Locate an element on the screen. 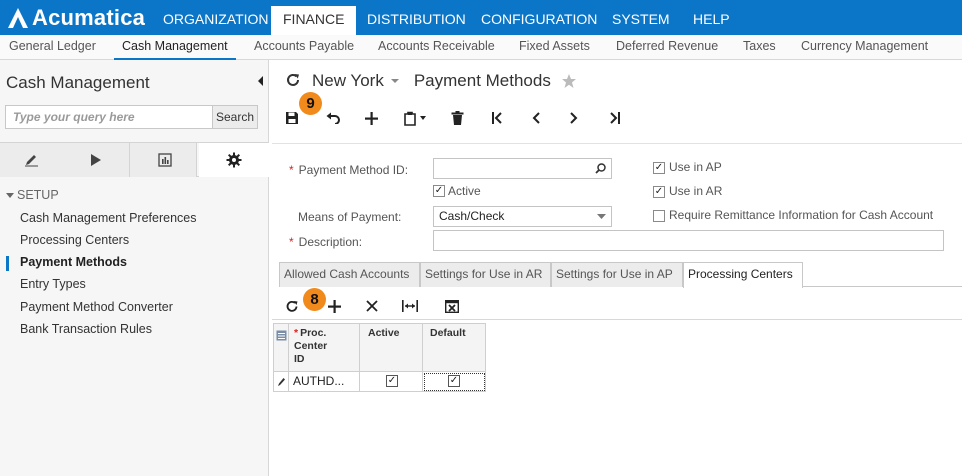 Image resolution: width=962 pixels, height=476 pixels. use-in-ar-checkbox: ✓ is located at coordinates (659, 192).